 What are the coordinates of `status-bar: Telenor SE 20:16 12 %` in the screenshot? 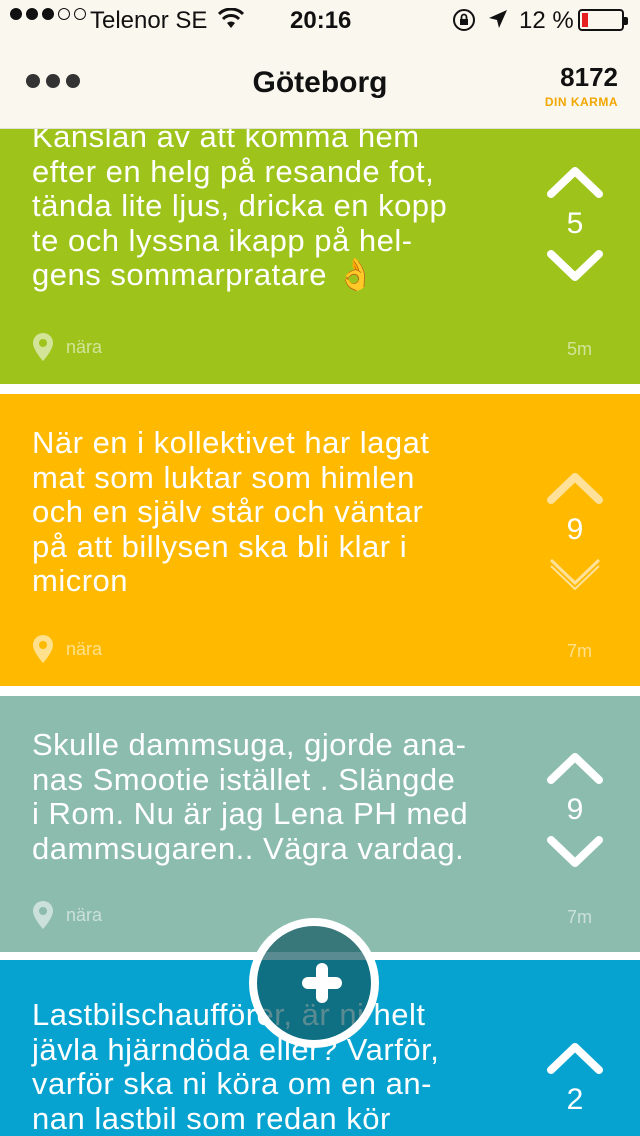 It's located at (320, 20).